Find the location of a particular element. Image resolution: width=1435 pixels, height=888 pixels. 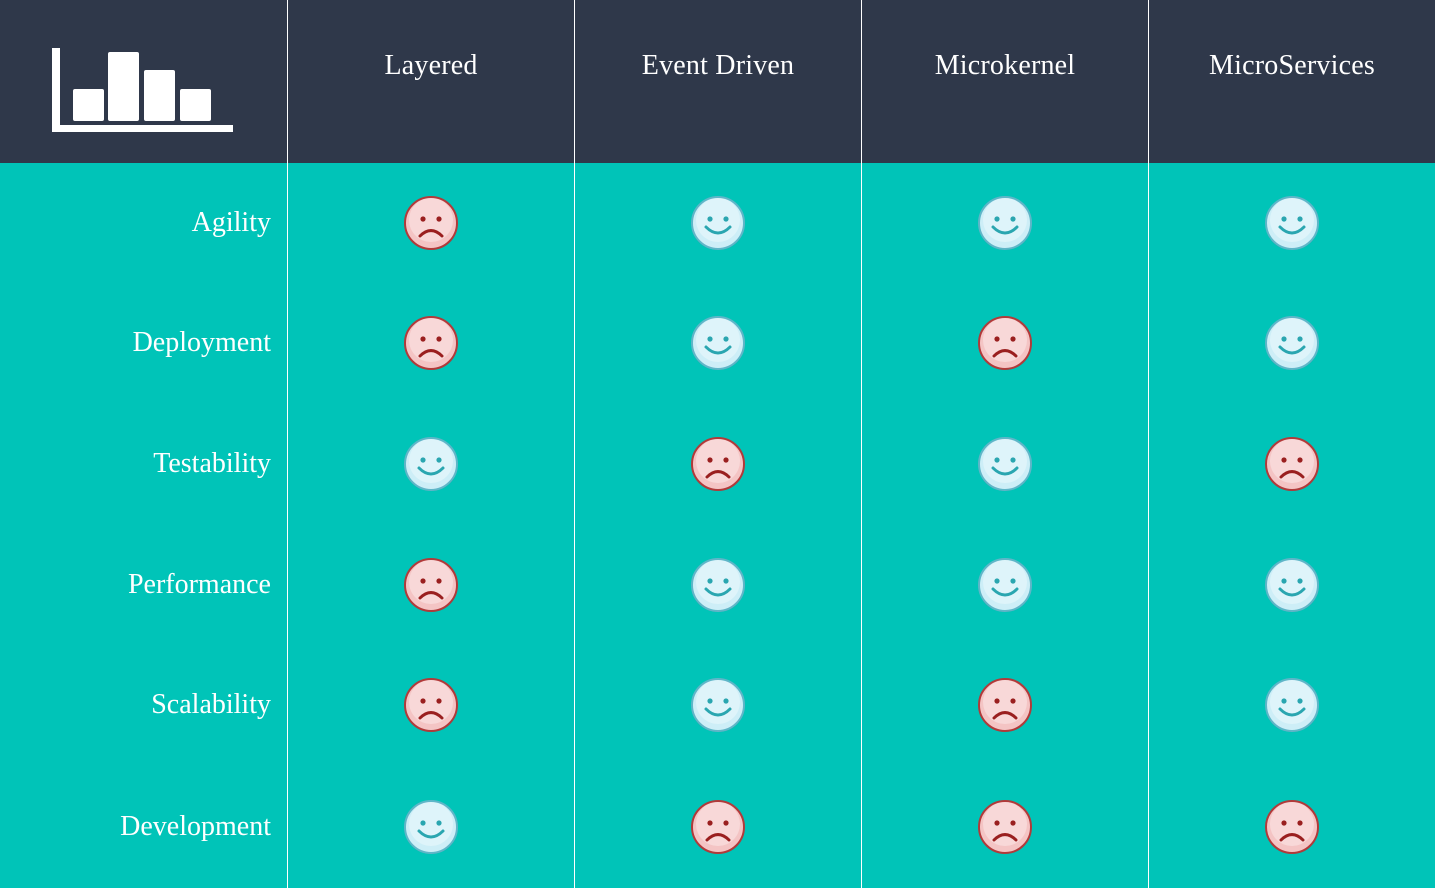

bar-chart-icon is located at coordinates (142, 90).